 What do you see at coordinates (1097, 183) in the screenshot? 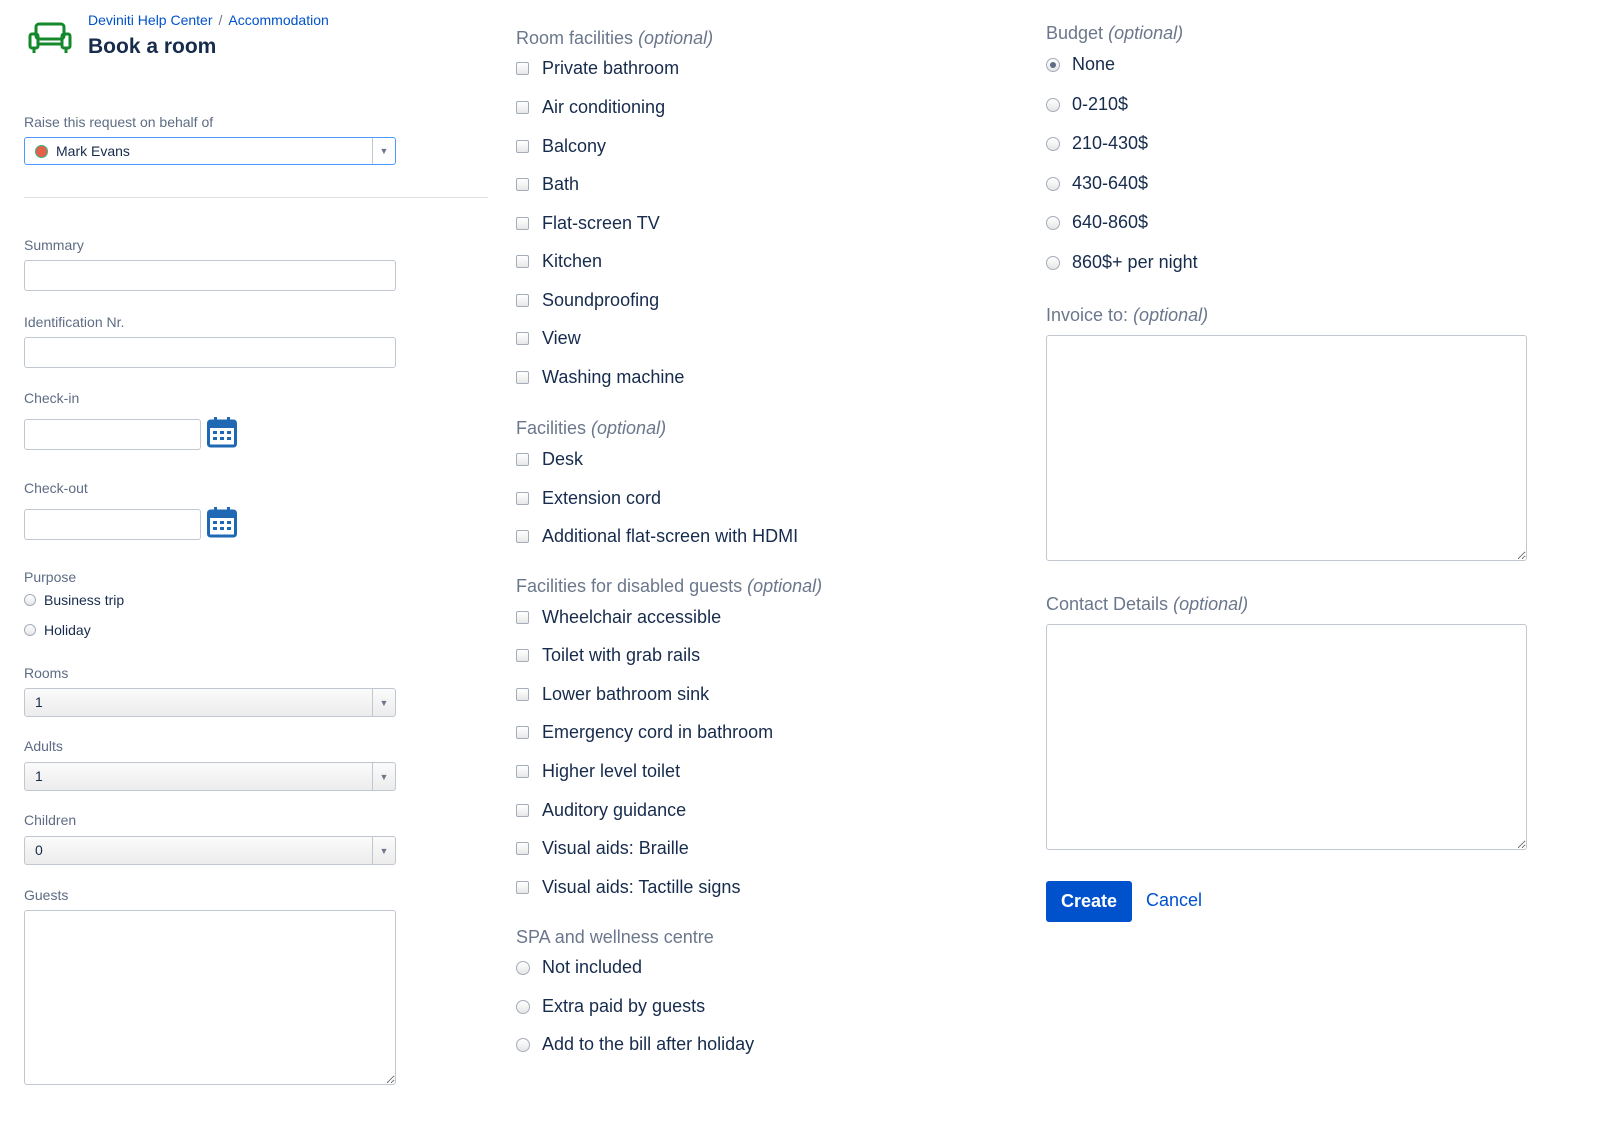
I see `budget-option-430-640: 430-640$` at bounding box center [1097, 183].